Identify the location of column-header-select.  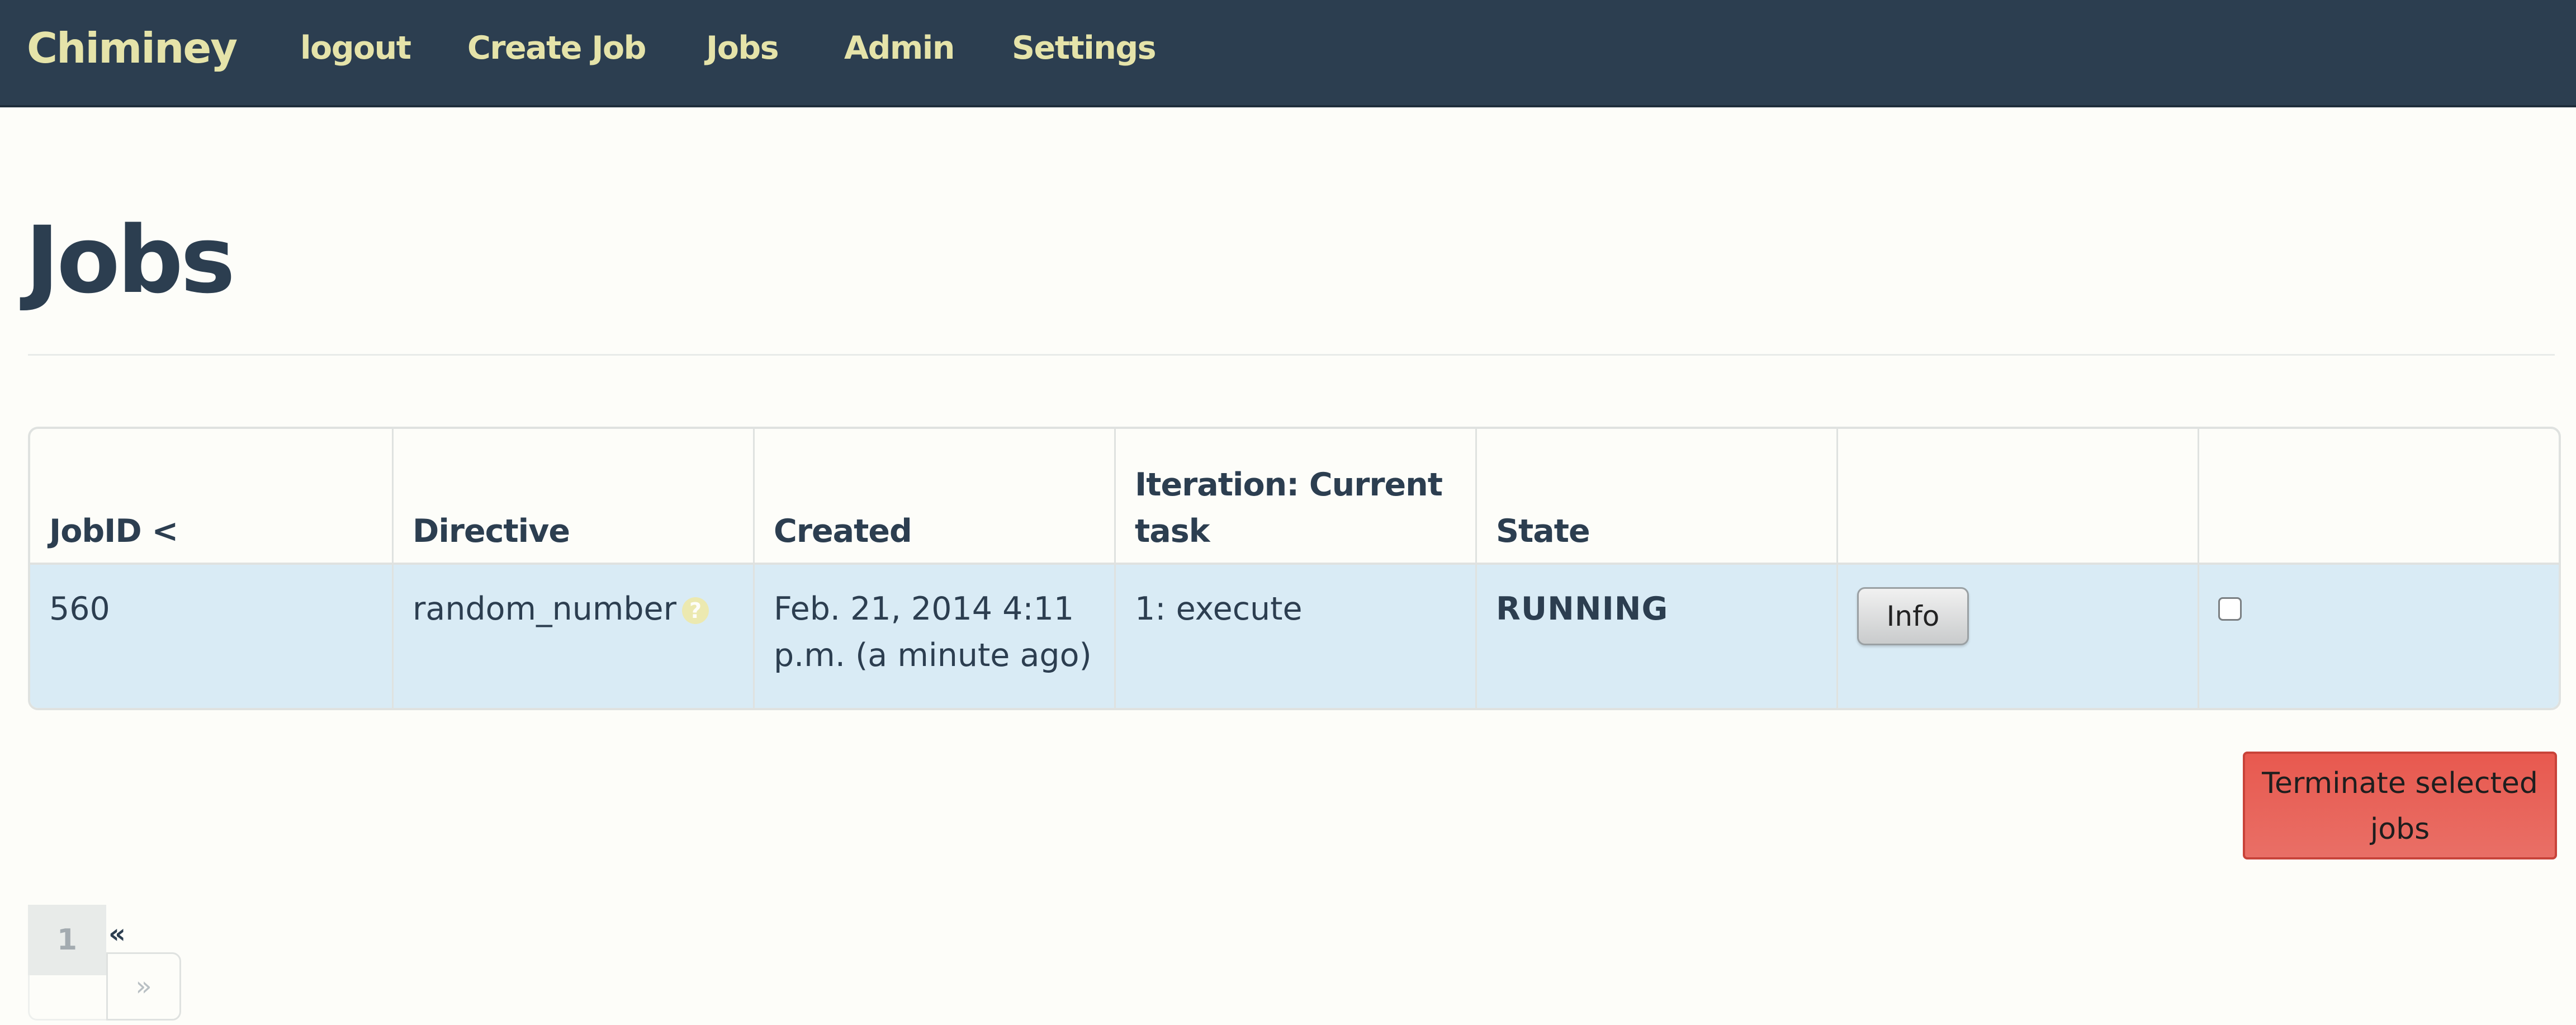
(2379, 496).